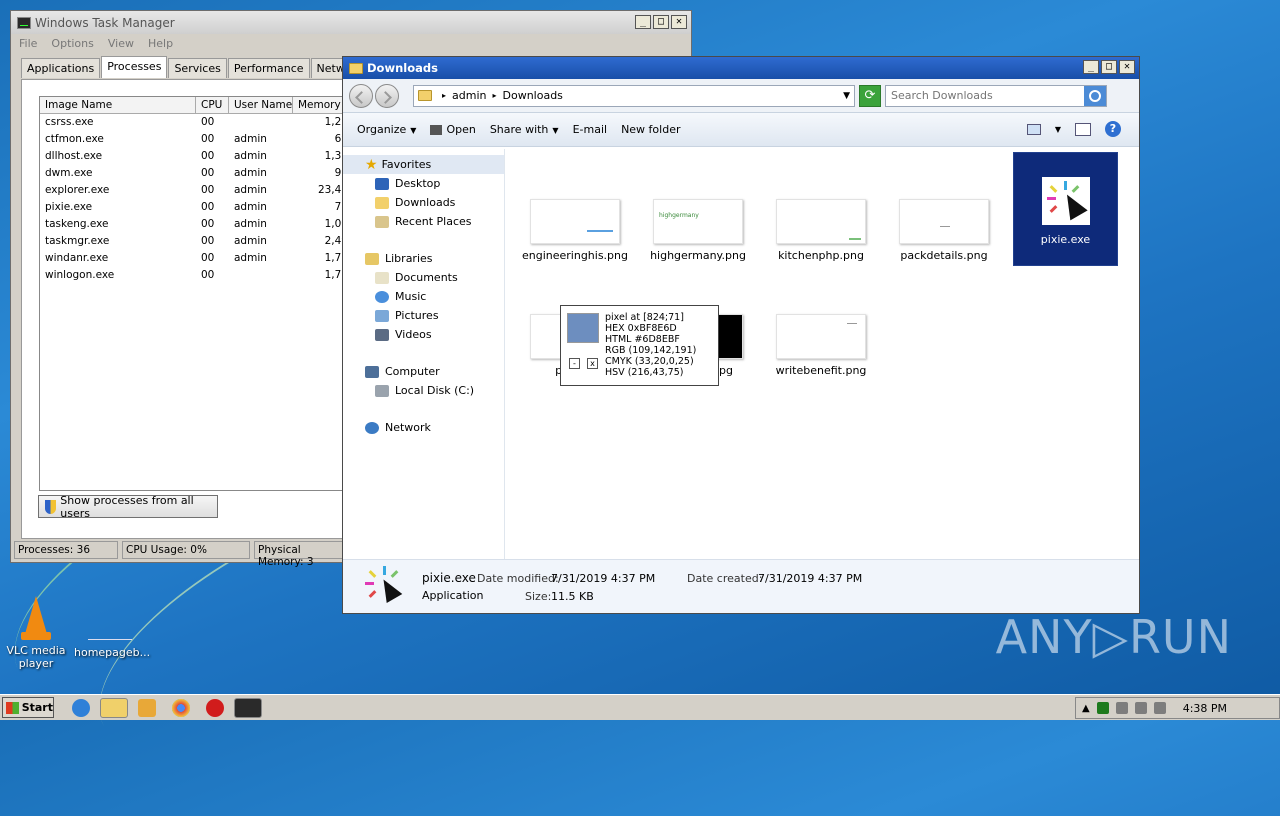  What do you see at coordinates (134, 67) in the screenshot?
I see `tab-processes: Processes` at bounding box center [134, 67].